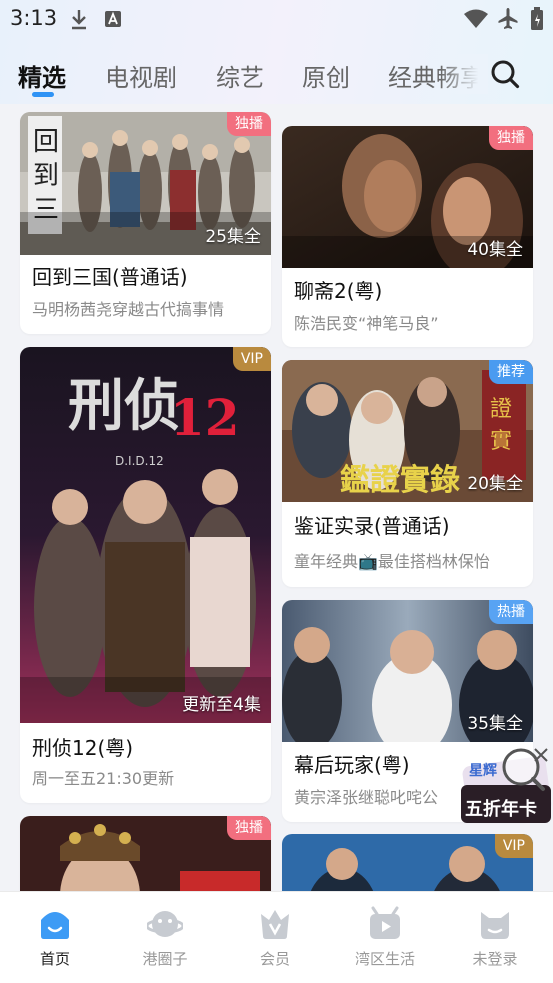  I want to click on category-tabs: 精选 电视剧 综艺 原创 经典畅享, so click(240, 75).